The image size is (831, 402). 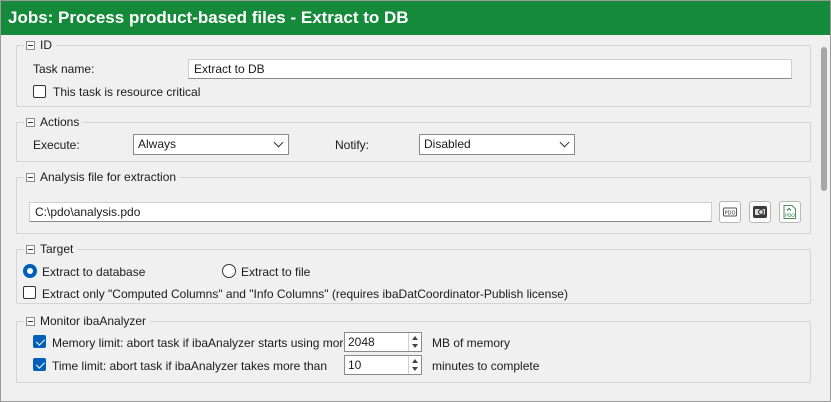 I want to click on pdo-file-button: PDO, so click(x=730, y=212).